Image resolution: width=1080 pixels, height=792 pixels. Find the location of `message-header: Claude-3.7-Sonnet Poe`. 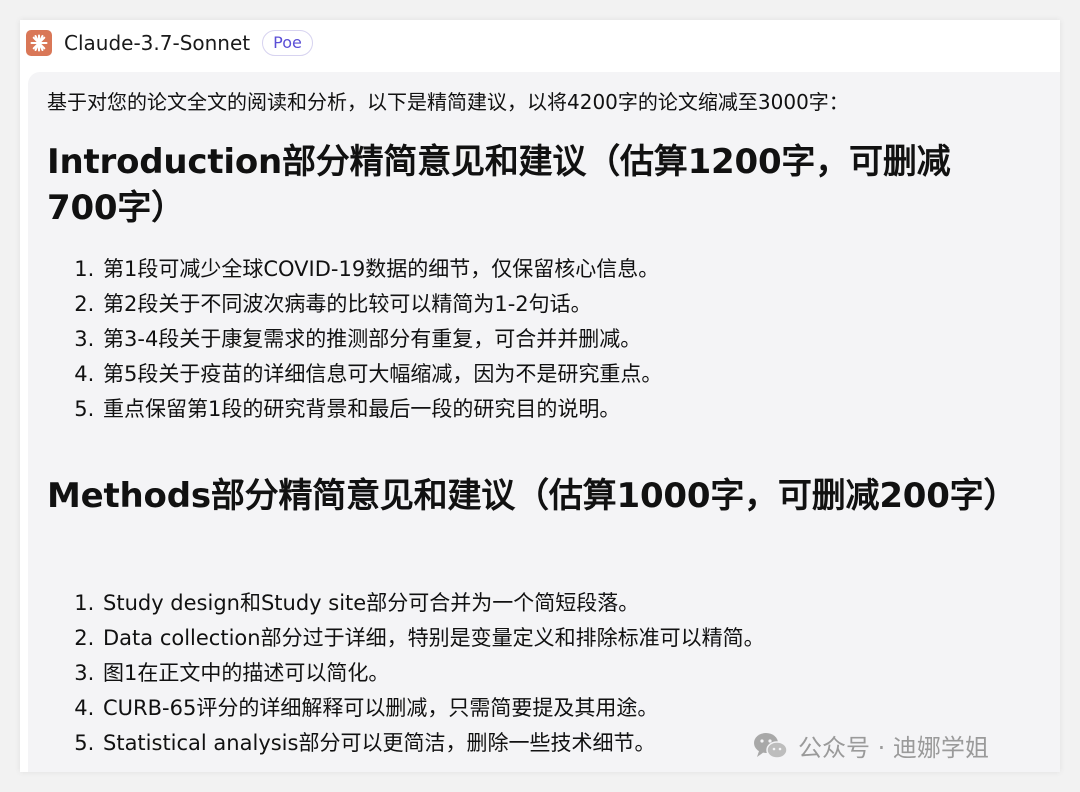

message-header: Claude-3.7-Sonnet Poe is located at coordinates (169, 43).